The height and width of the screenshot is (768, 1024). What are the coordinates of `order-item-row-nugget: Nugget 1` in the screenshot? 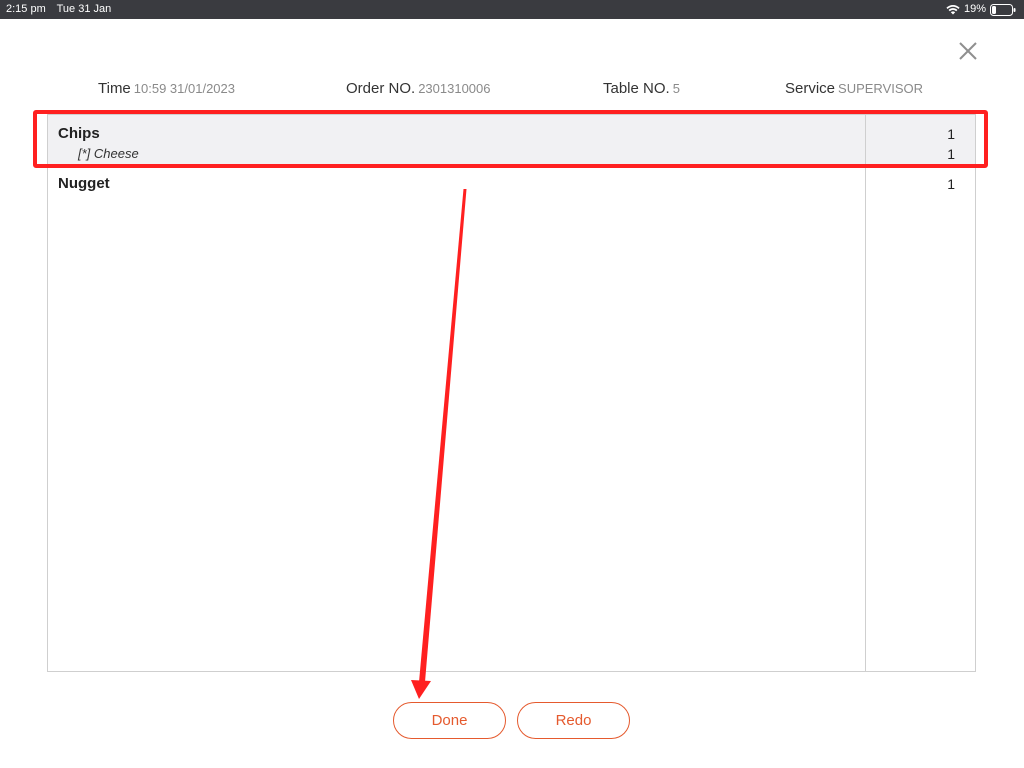 It's located at (511, 183).